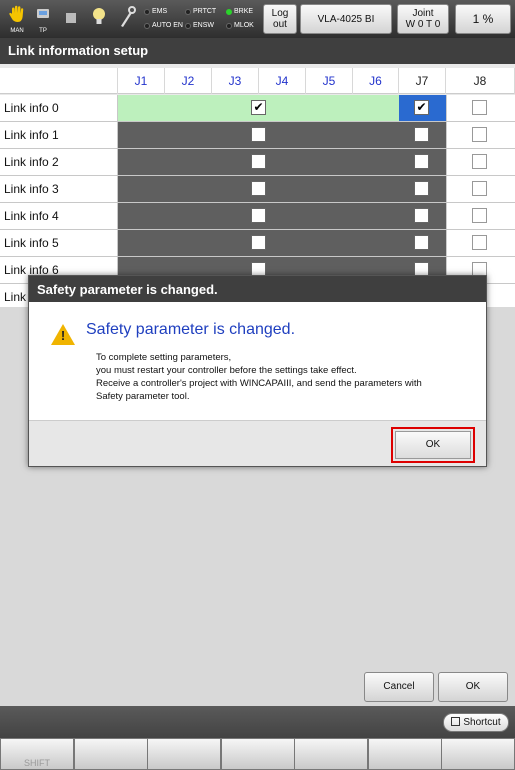 The image size is (515, 770). Describe the element at coordinates (188, 11) in the screenshot. I see `led-prtct-dot` at that location.